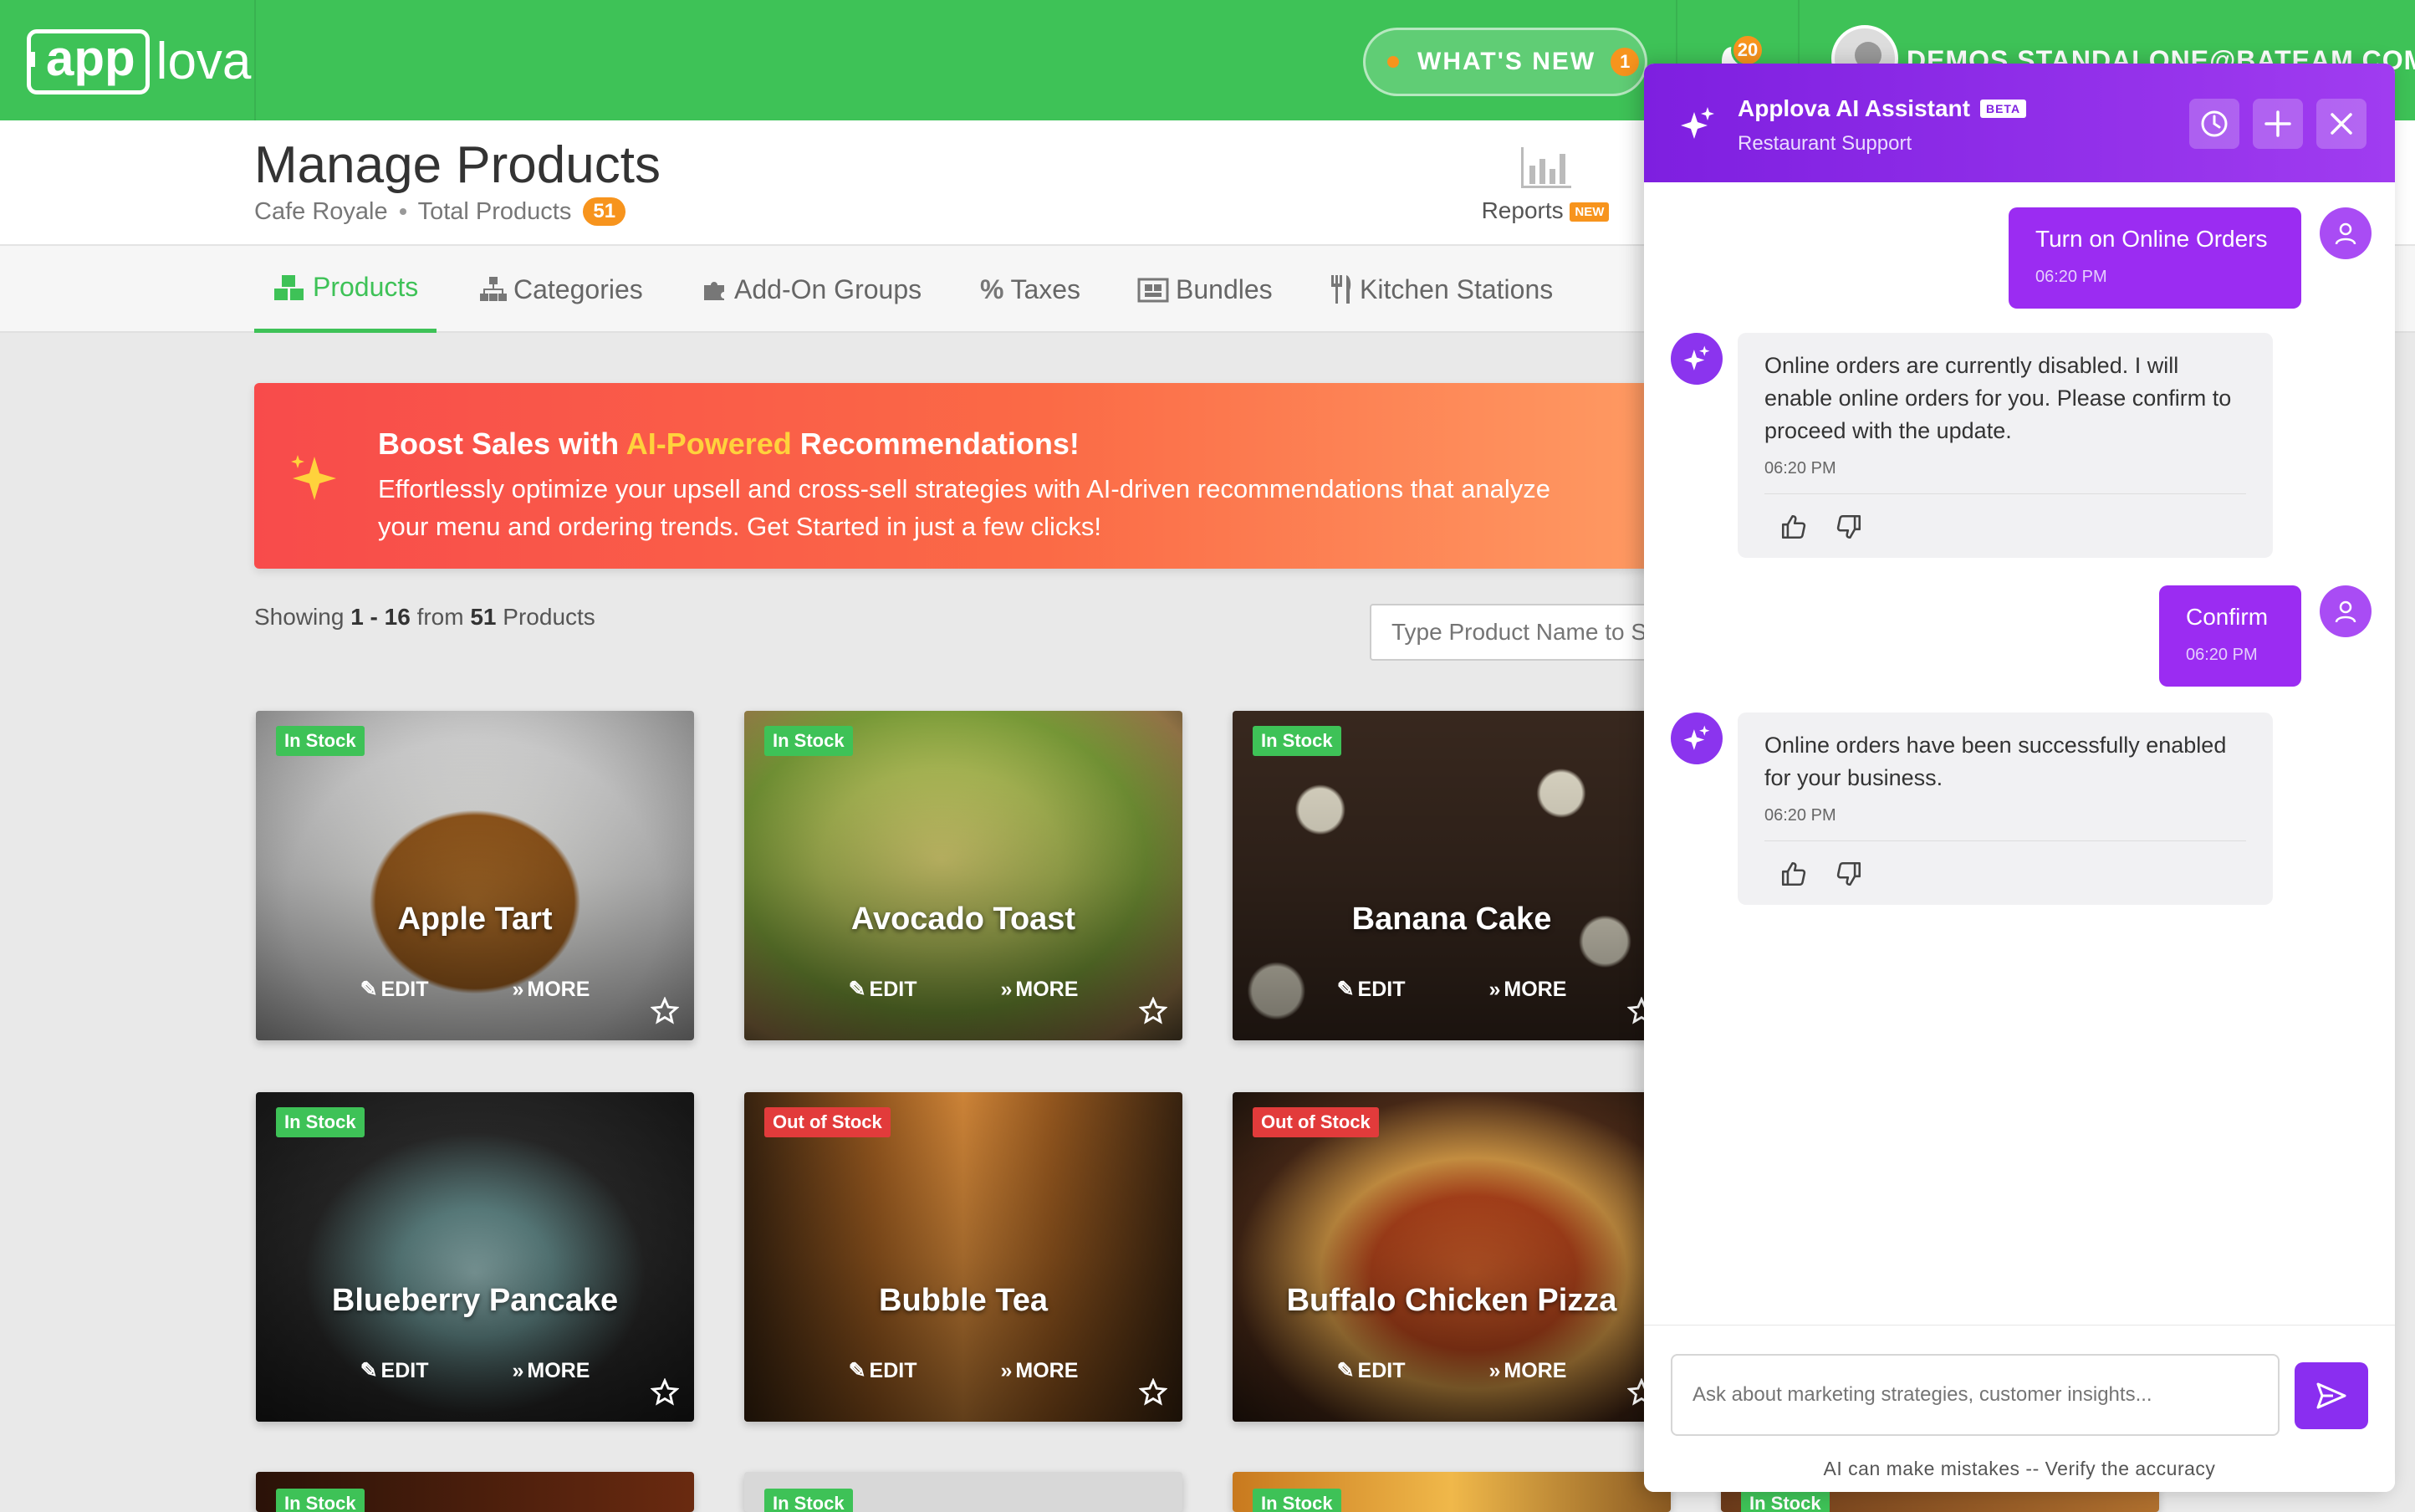 The image size is (2415, 1512). What do you see at coordinates (964, 1300) in the screenshot?
I see `product-name: Bubble Tea` at bounding box center [964, 1300].